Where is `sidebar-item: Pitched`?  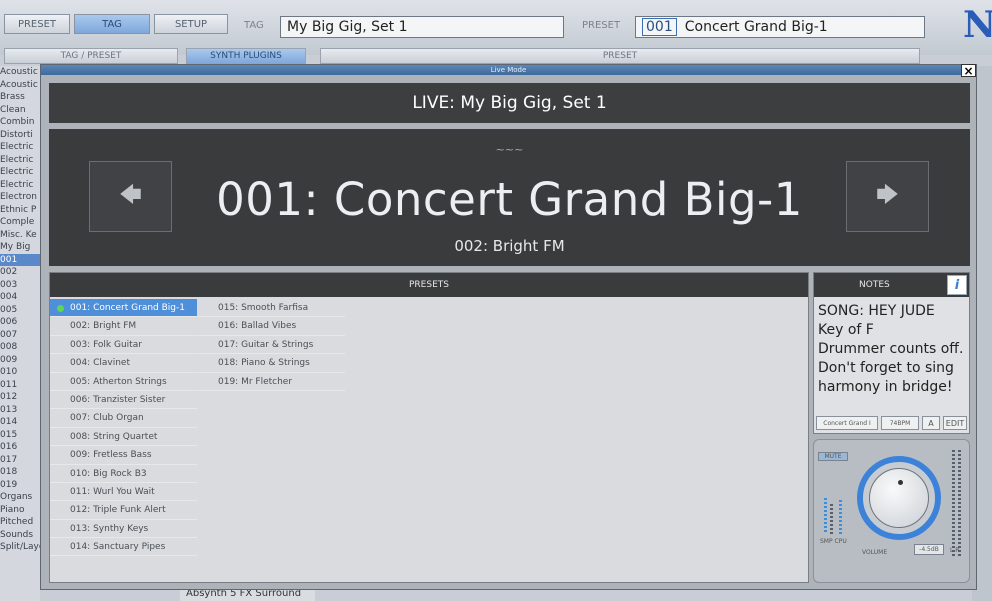
sidebar-item: Pitched is located at coordinates (20, 522).